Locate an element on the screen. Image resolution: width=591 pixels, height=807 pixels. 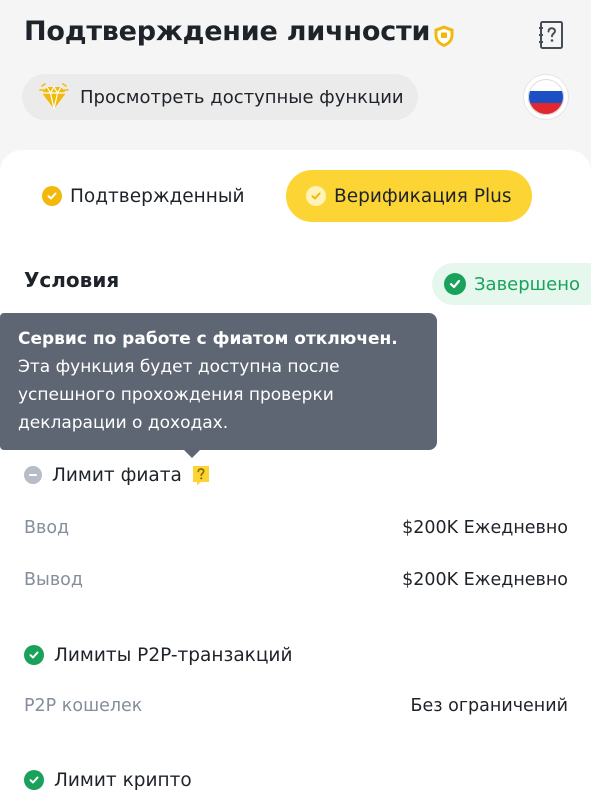
tab-verified-label: Подтвержденный is located at coordinates (157, 196).